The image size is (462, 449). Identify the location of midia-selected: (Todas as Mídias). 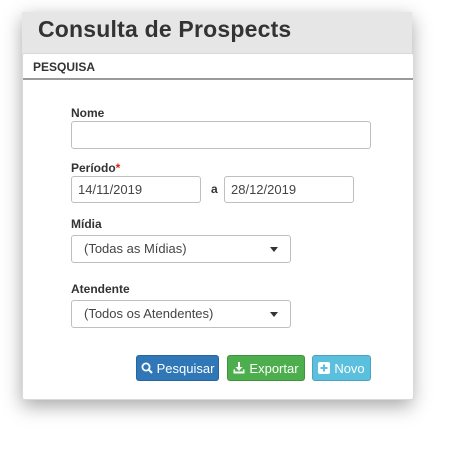
(135, 248).